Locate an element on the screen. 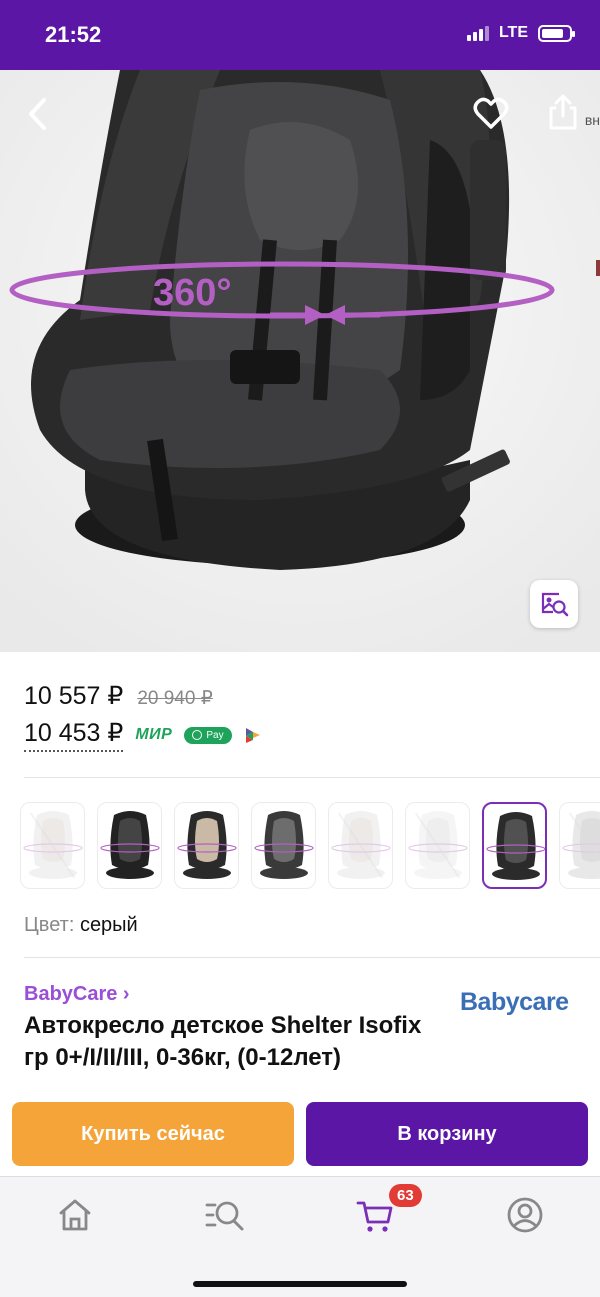 Image resolution: width=600 pixels, height=1297 pixels. favorite-button is located at coordinates (491, 113).